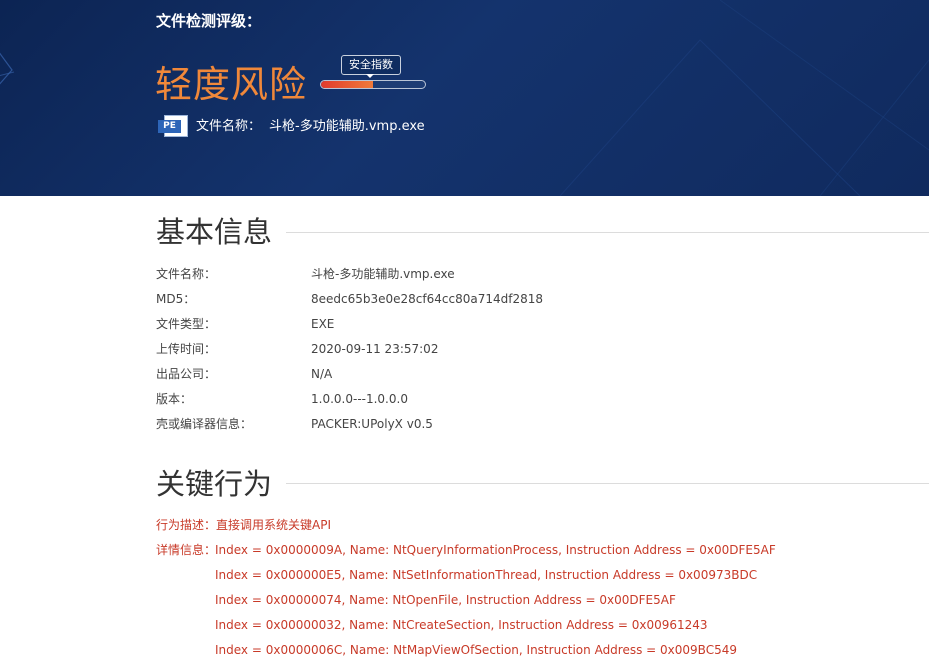  I want to click on info-label: 上传时间：, so click(186, 349).